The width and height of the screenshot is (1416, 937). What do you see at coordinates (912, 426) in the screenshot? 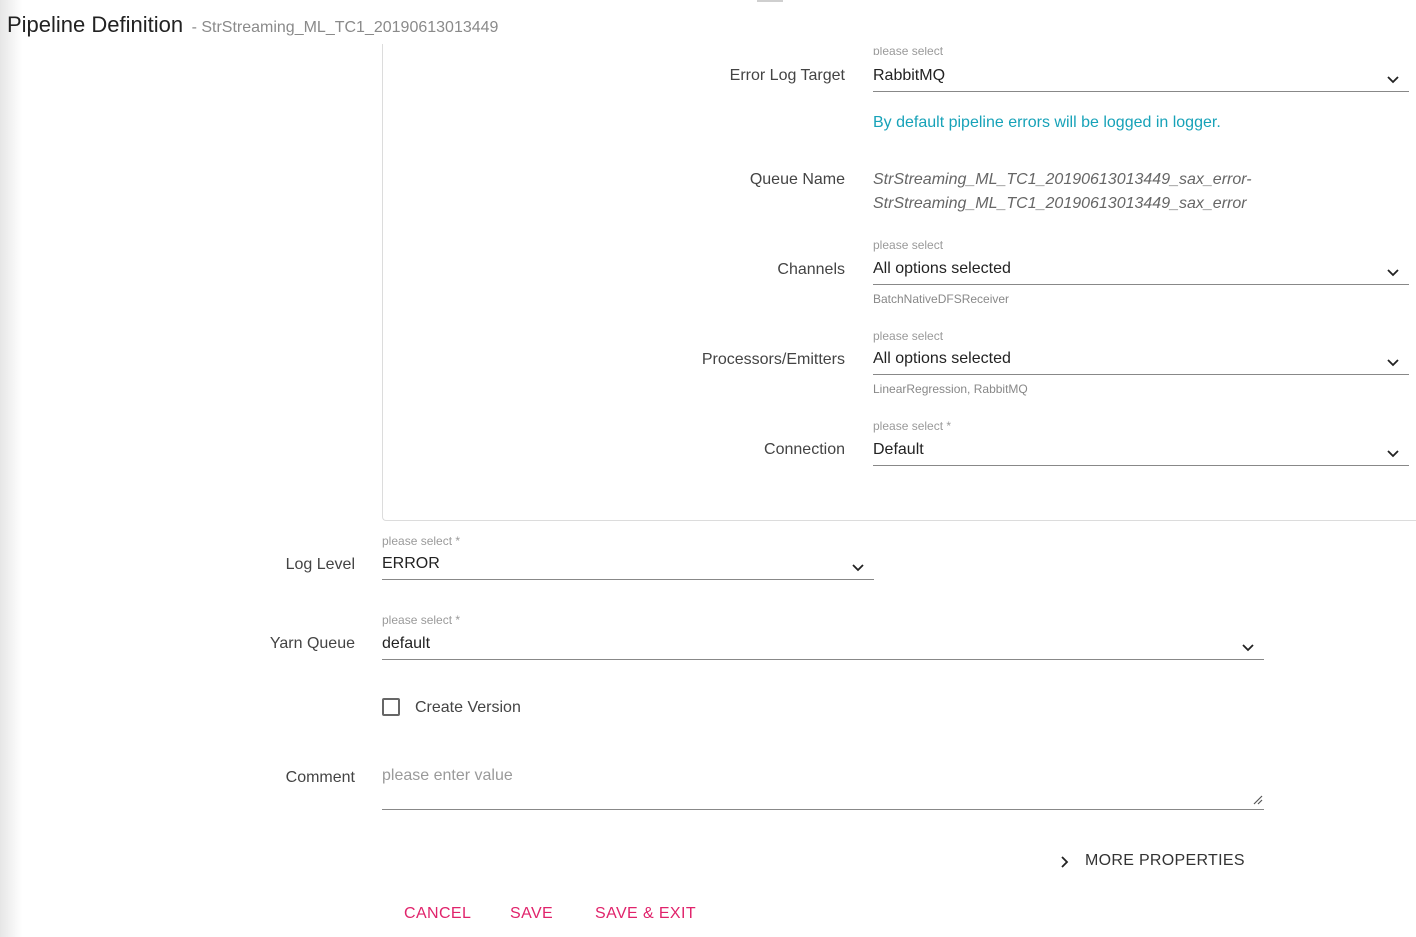
I see `connection-hint: please select *` at bounding box center [912, 426].